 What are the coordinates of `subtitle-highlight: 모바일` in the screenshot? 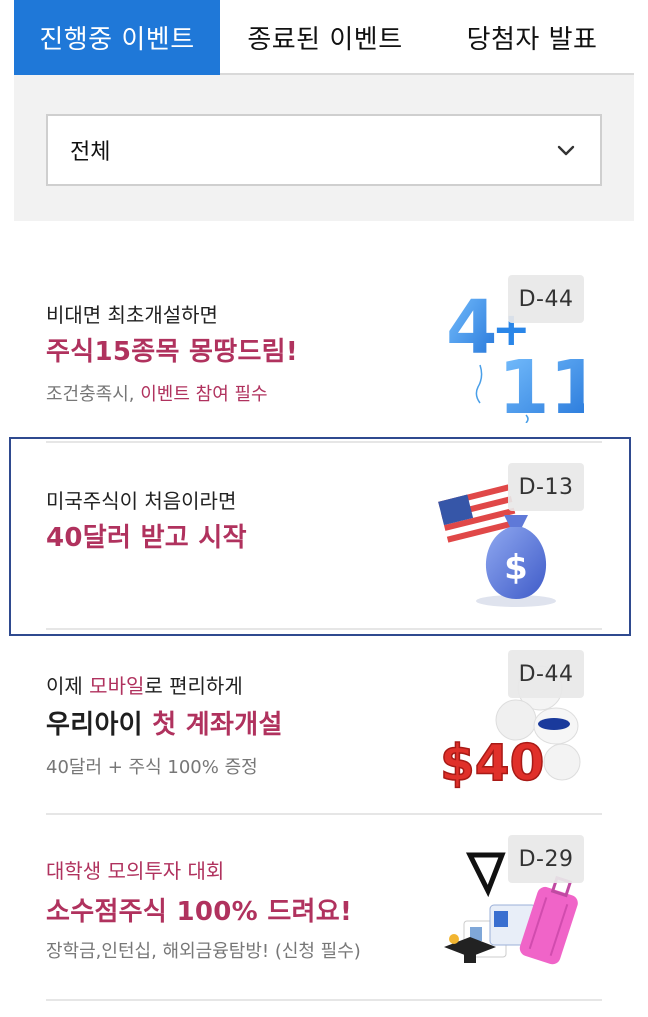 It's located at (117, 686).